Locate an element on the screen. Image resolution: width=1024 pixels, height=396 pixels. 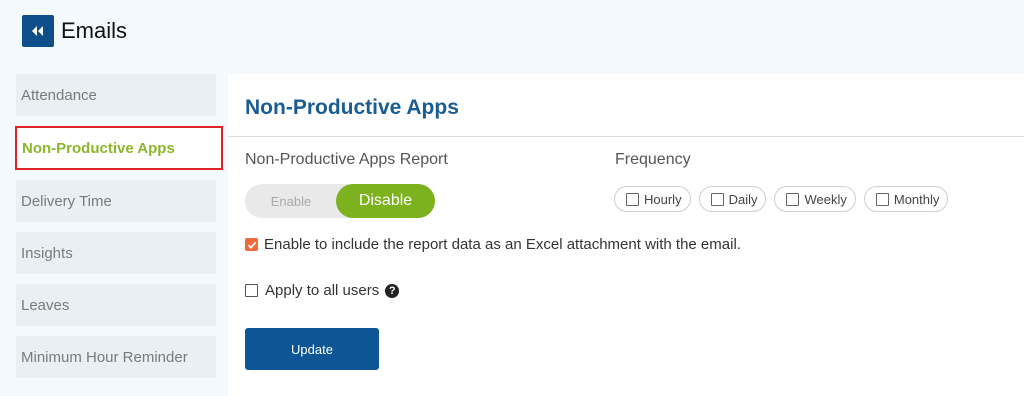
panel-title: Non-Productive Apps is located at coordinates (352, 107).